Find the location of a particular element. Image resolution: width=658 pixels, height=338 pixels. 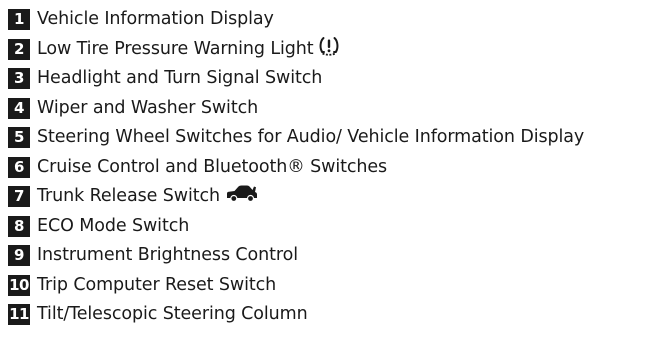

item-label: Trunk Release Switch is located at coordinates (128, 196).